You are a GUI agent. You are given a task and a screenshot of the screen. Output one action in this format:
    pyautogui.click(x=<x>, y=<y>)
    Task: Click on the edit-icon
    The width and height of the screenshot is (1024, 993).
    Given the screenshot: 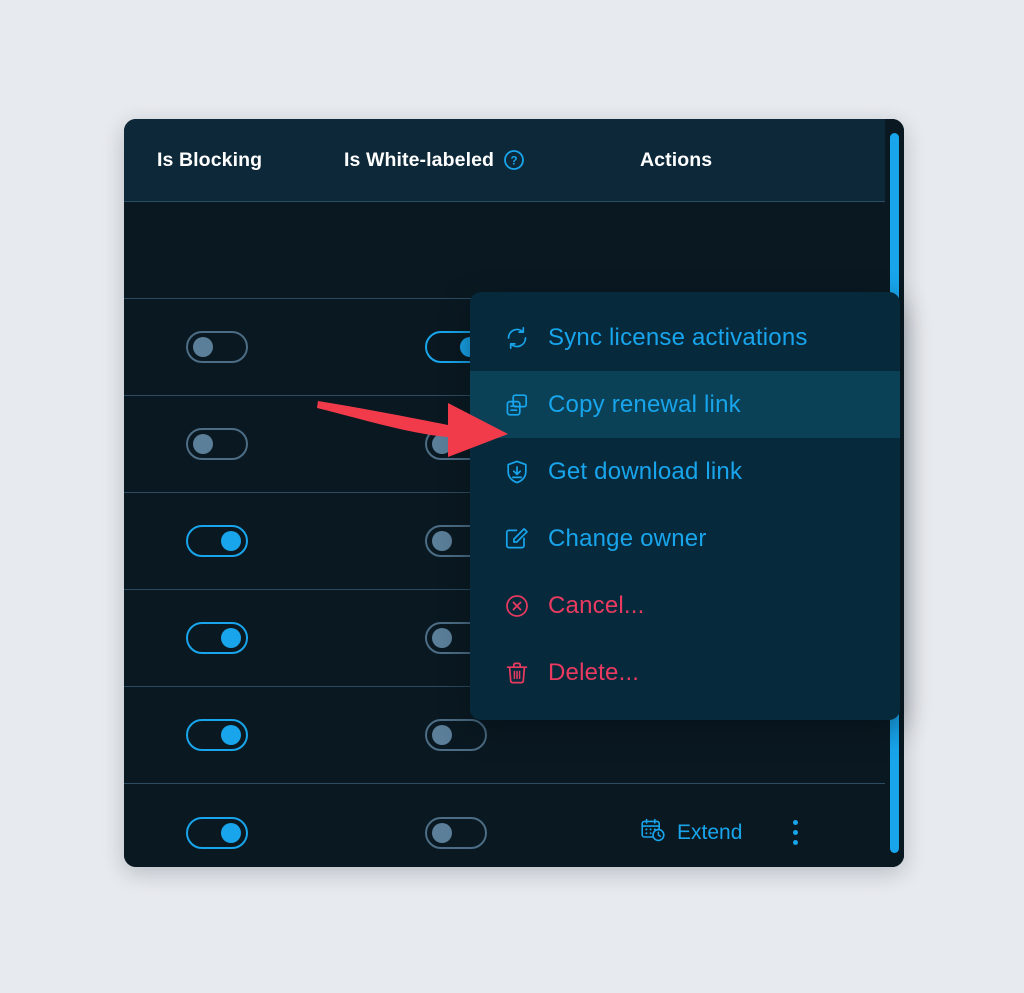 What is the action you would take?
    pyautogui.click(x=517, y=539)
    